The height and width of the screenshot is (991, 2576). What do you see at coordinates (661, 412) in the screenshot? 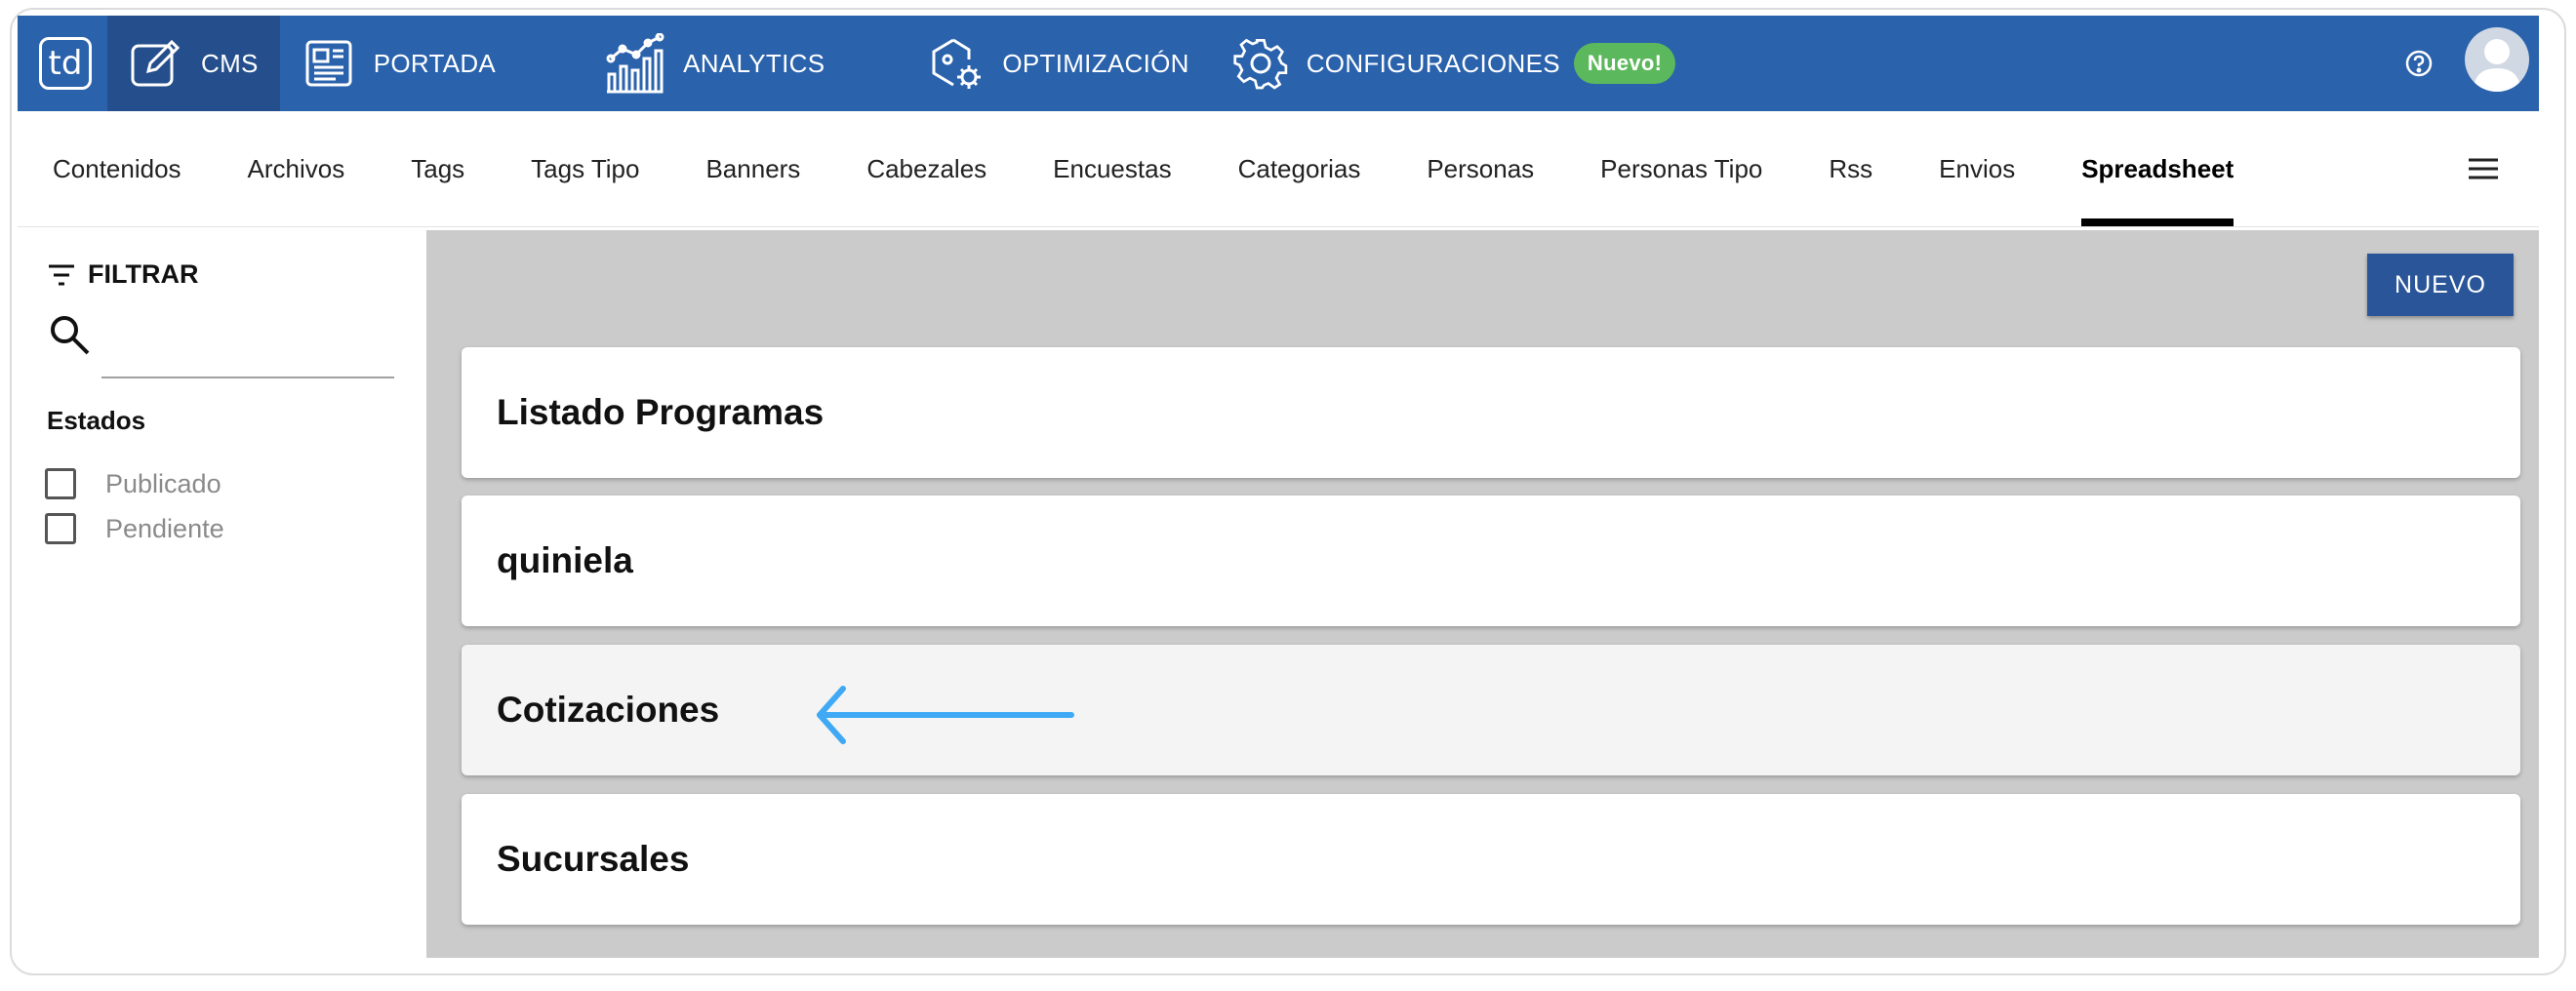
I see `card-title: Listado Programas` at bounding box center [661, 412].